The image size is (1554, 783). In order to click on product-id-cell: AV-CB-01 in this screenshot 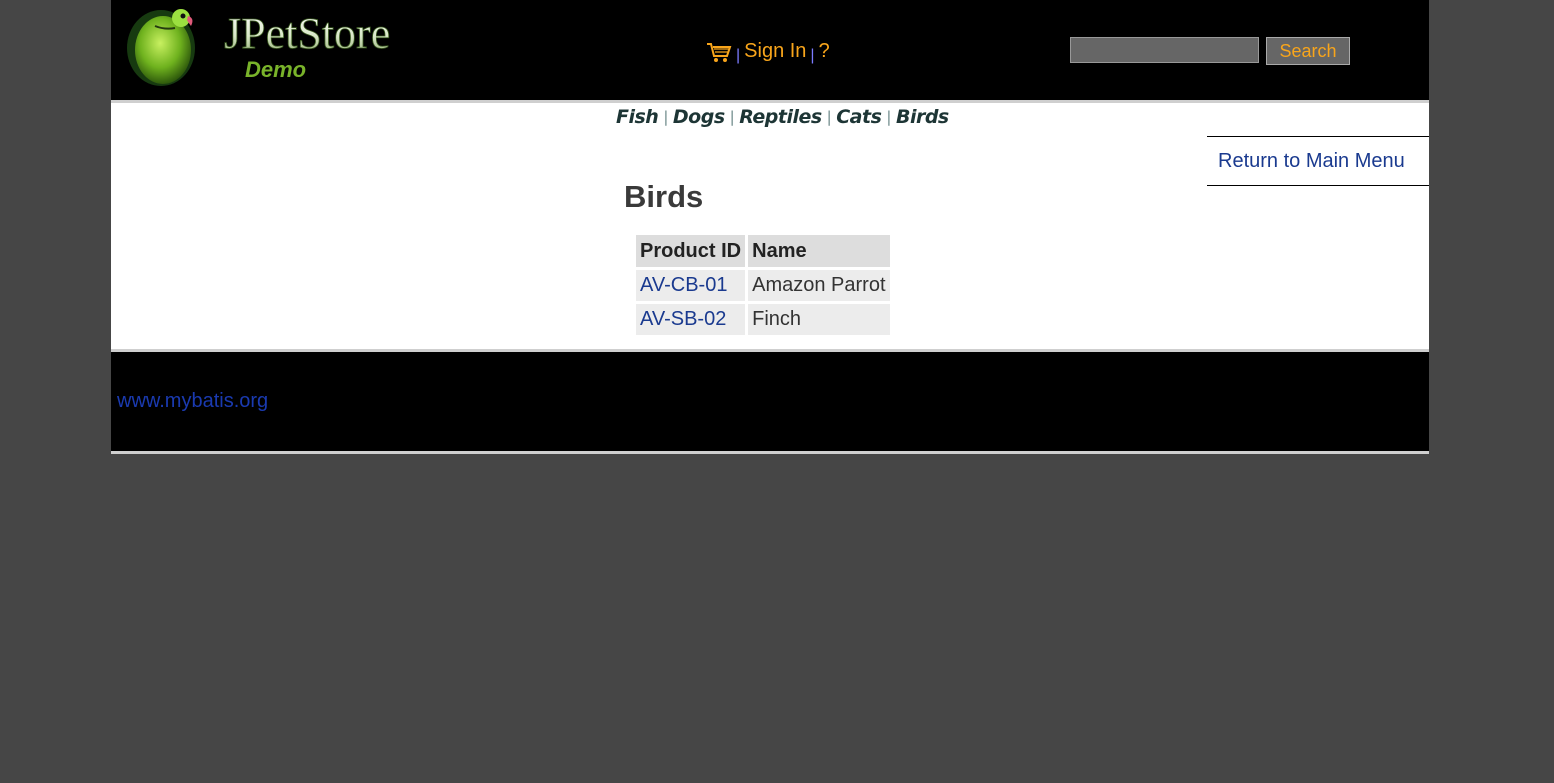, I will do `click(691, 285)`.